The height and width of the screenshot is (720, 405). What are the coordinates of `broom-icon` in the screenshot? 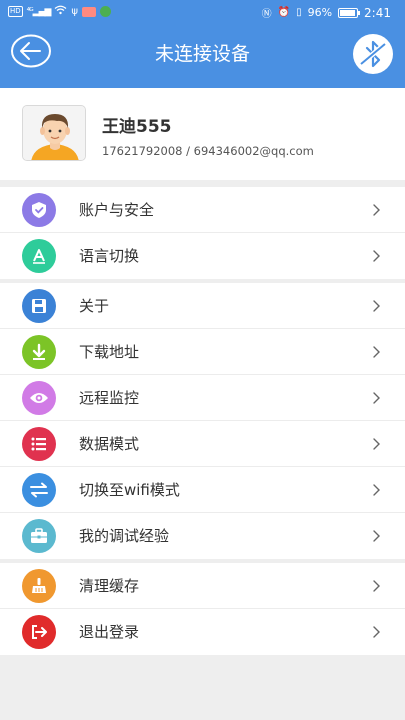 It's located at (39, 586).